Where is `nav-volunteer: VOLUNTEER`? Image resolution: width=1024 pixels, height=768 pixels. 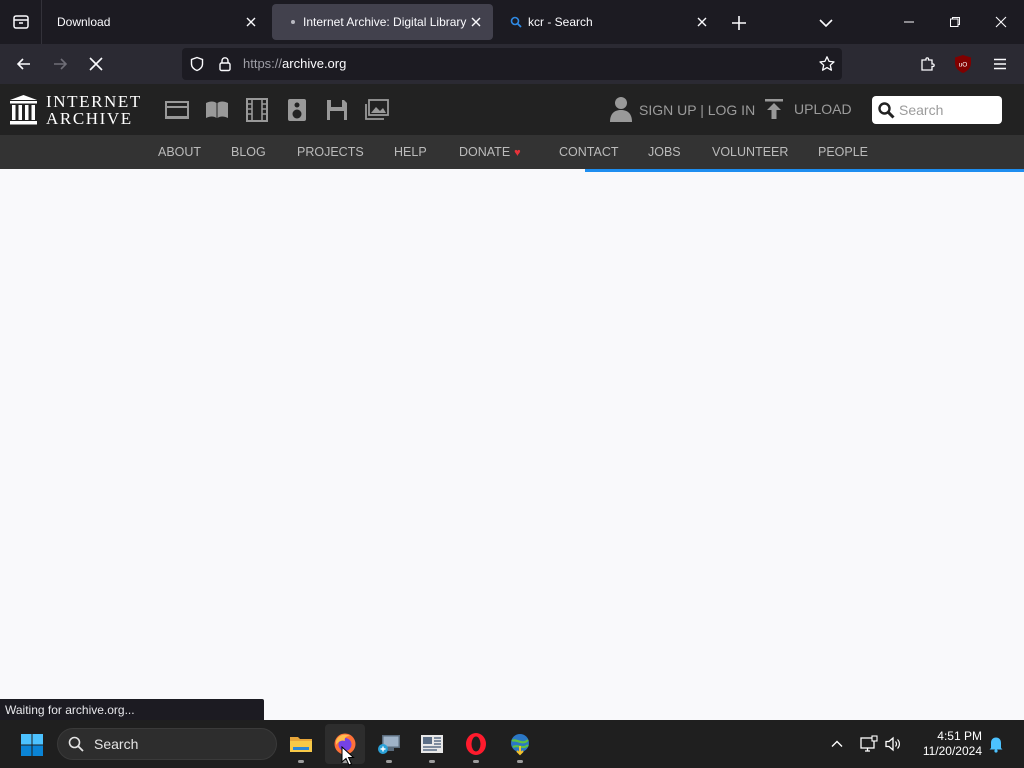
nav-volunteer: VOLUNTEER is located at coordinates (750, 152).